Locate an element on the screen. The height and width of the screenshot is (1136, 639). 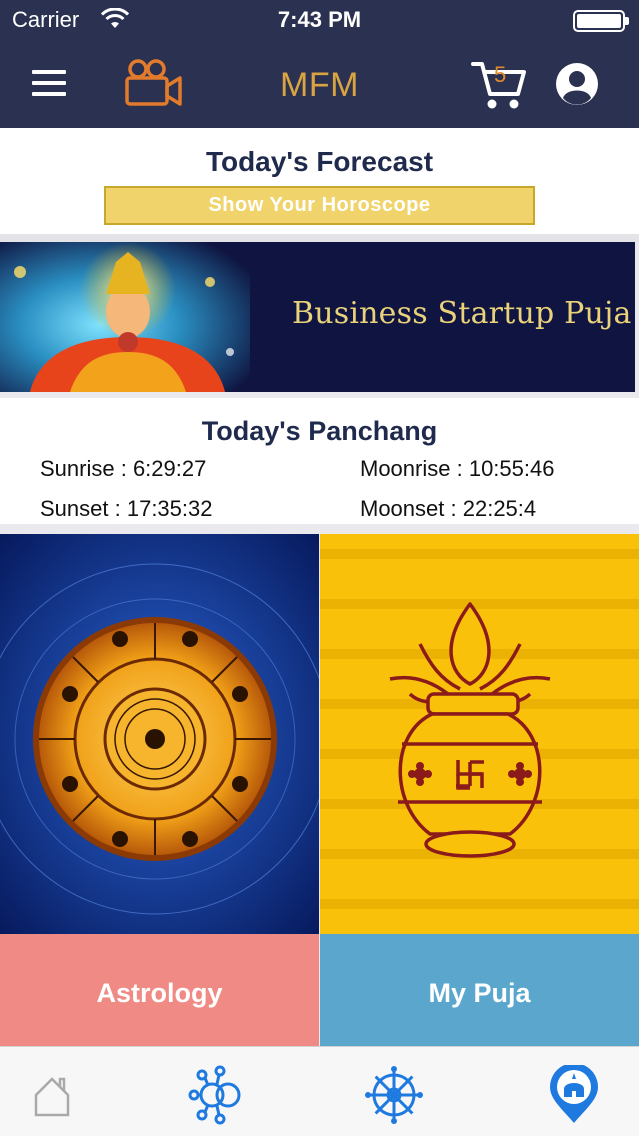
moonset-row: Moonset : 22:25:4 is located at coordinates (448, 508).